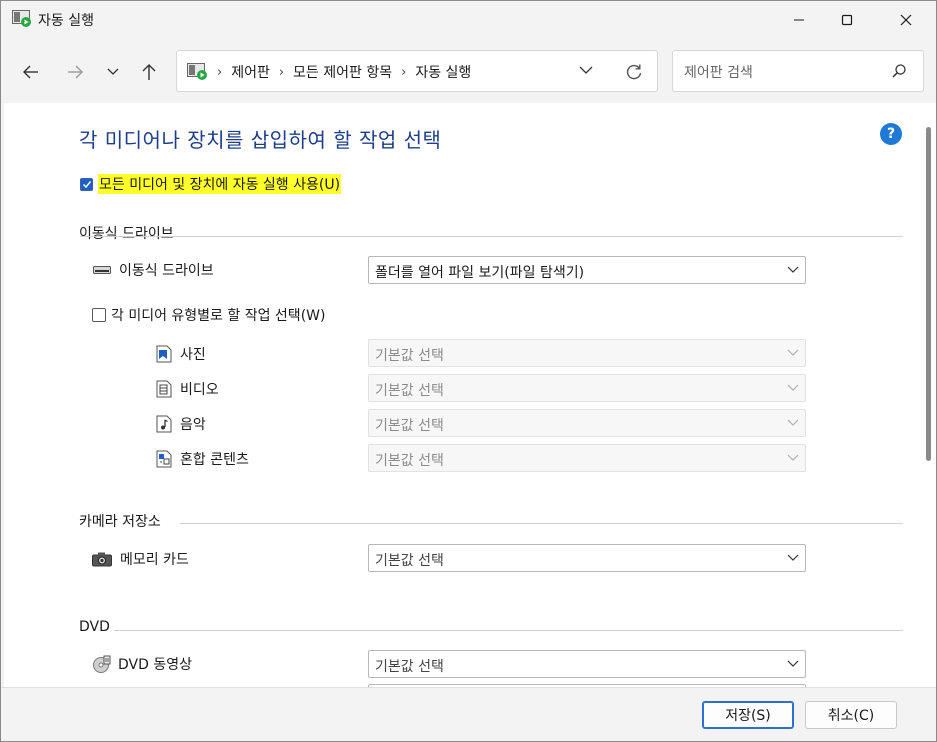 This screenshot has width=937, height=742. I want to click on per-media-type-label: 각 미디어 유형별로 할 작업 선택(W), so click(218, 315).